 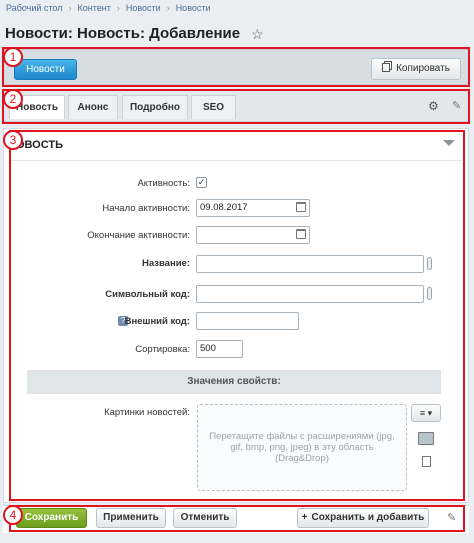 I want to click on annotation-number: 3, so click(x=13, y=140).